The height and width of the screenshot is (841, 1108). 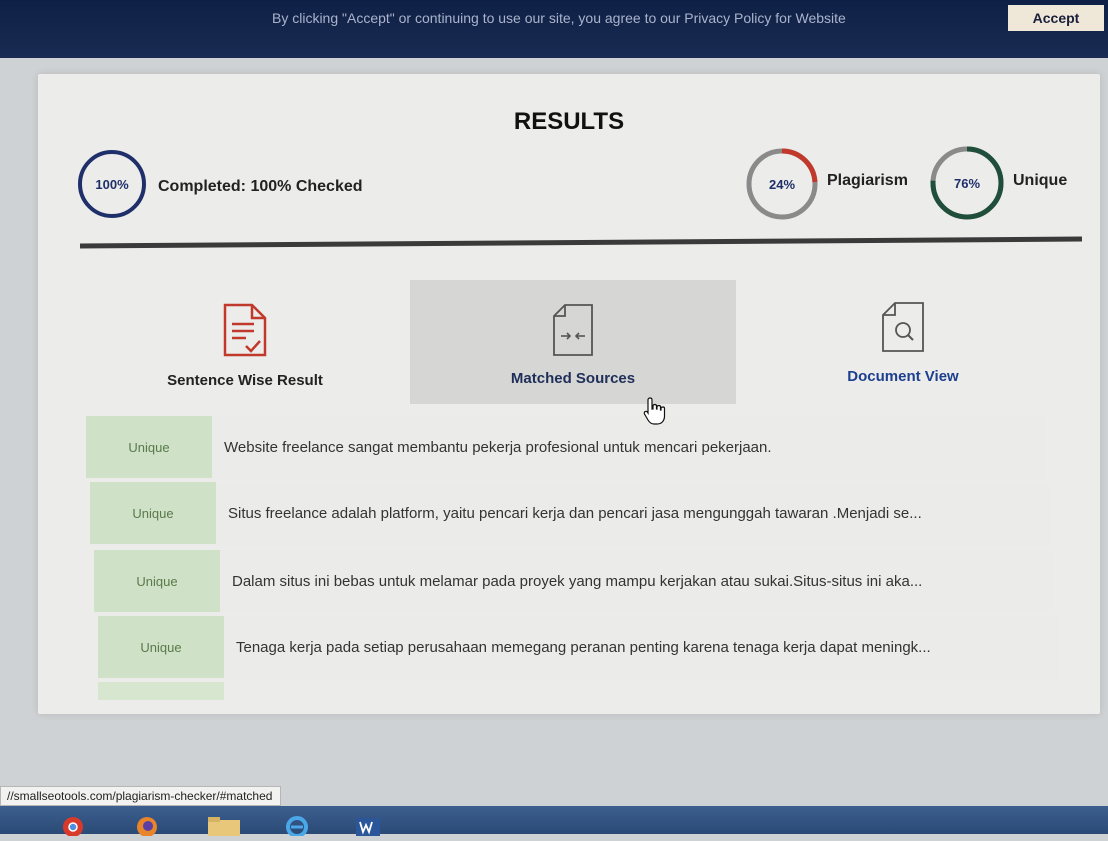 I want to click on internet-explorer-icon, so click(x=297, y=826).